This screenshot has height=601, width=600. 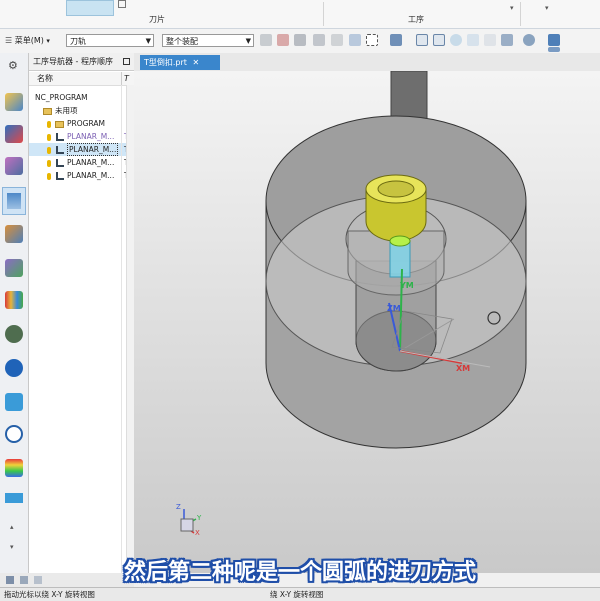 I want to click on box-select-icon, so click(x=372, y=40).